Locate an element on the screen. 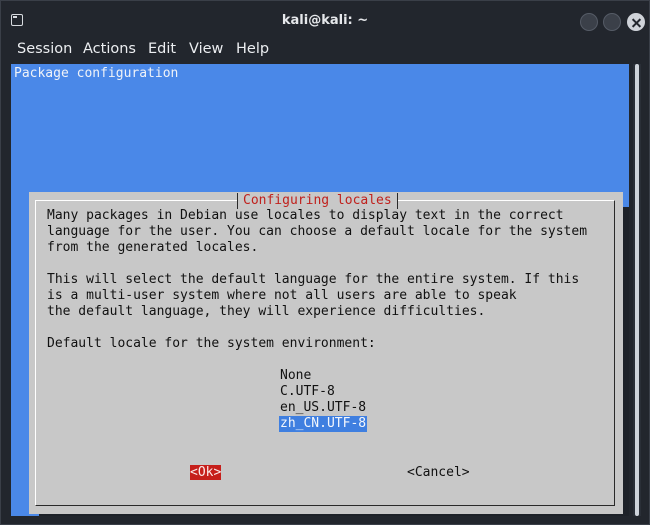  menu-edit: Edit is located at coordinates (162, 49).